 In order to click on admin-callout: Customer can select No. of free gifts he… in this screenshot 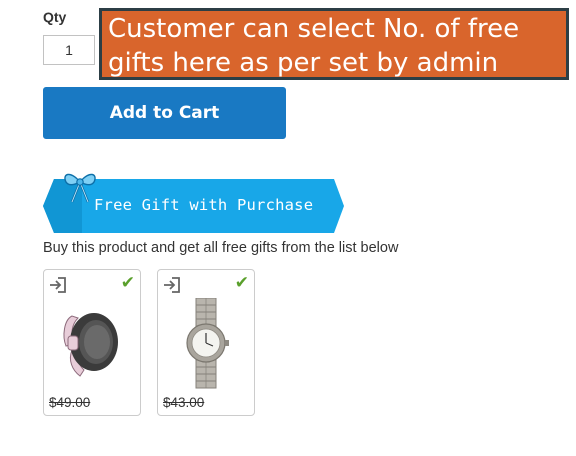, I will do `click(334, 44)`.